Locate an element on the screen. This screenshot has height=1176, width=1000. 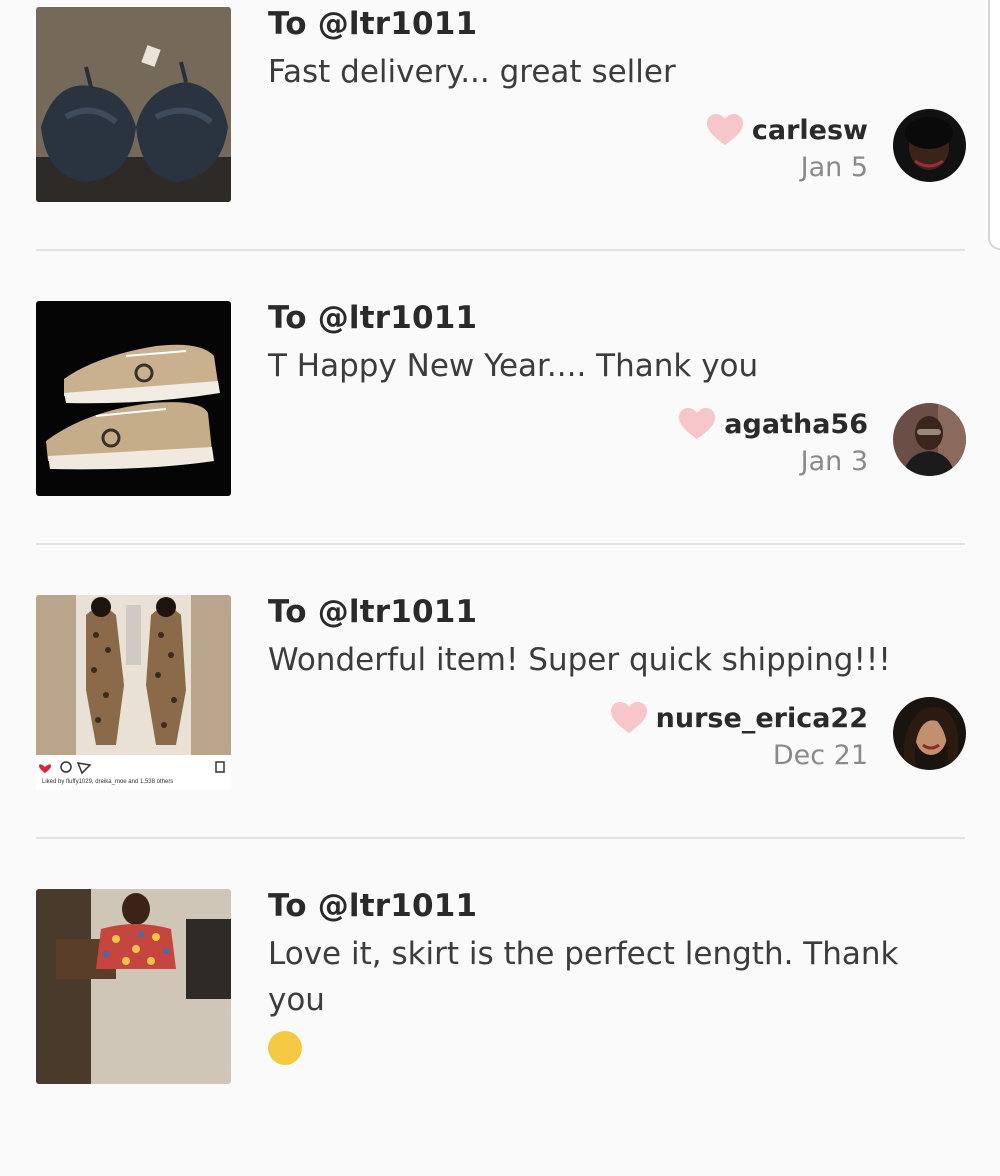
review-message: Wonderful item! Super quick shipping!!! is located at coordinates (579, 660).